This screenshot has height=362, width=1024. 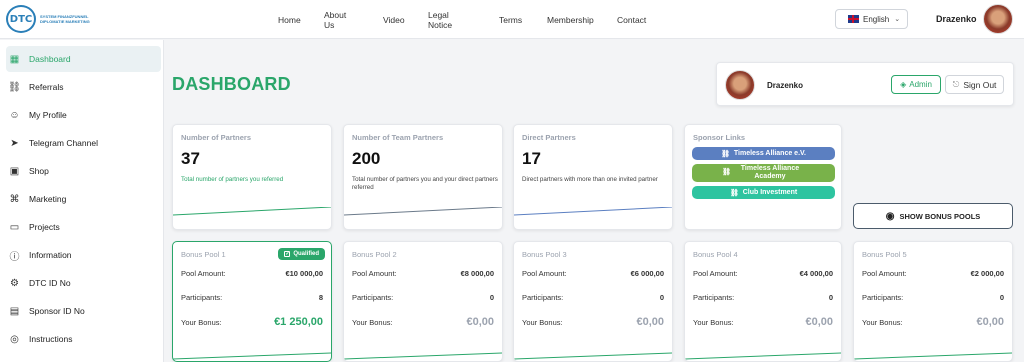 I want to click on nav-home: Home, so click(x=289, y=20).